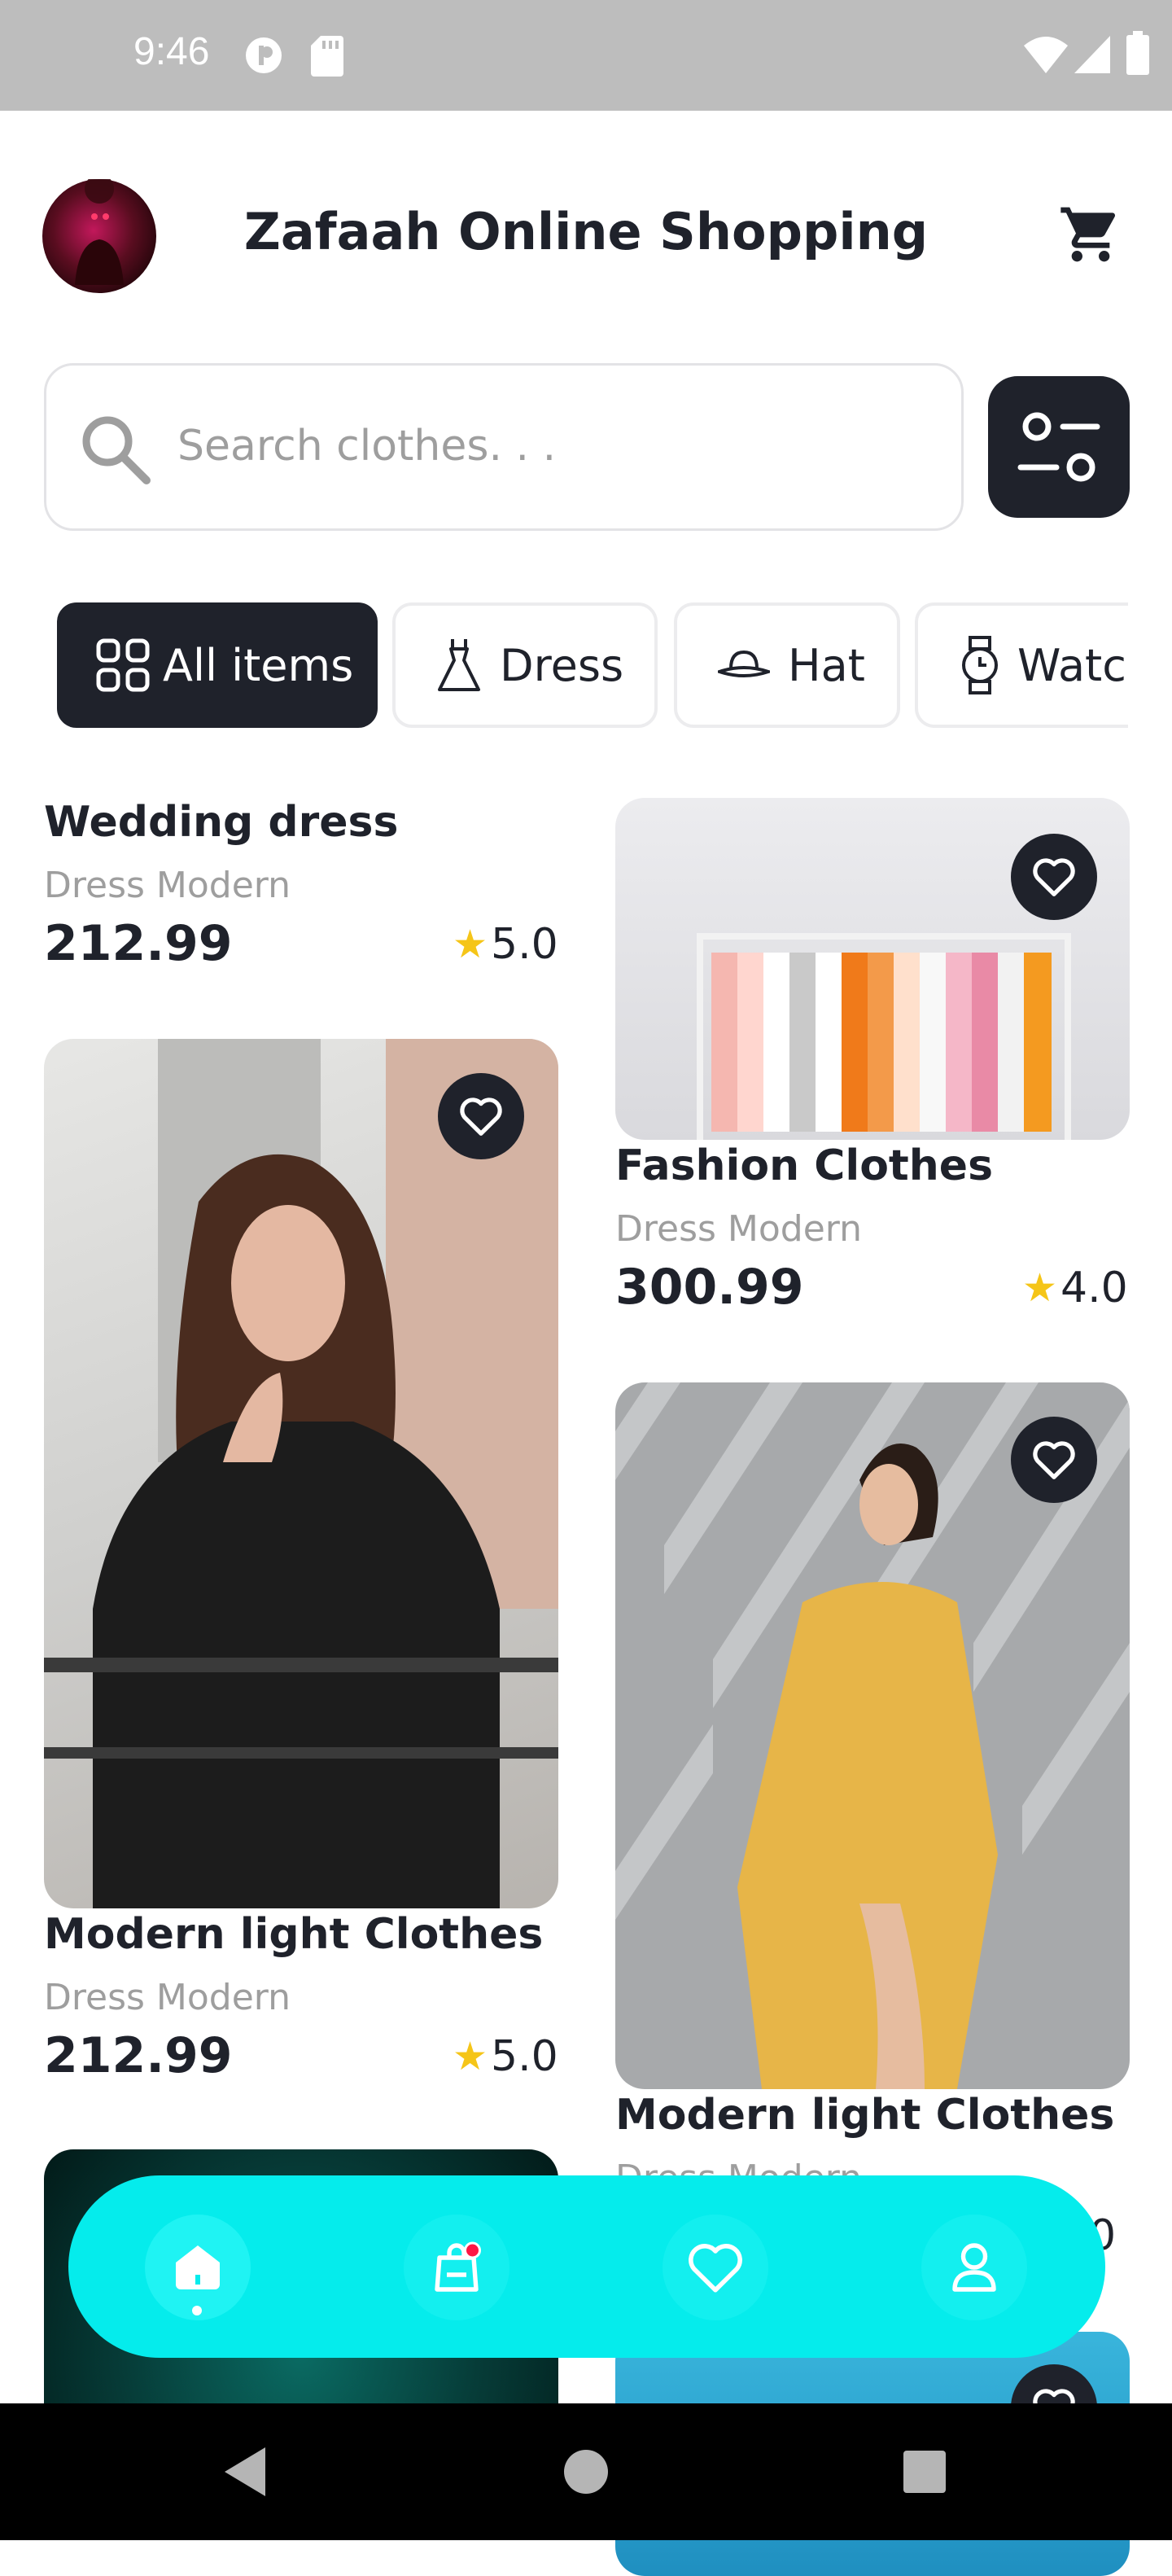 This screenshot has width=1172, height=2576. Describe the element at coordinates (197, 2310) in the screenshot. I see `active-indicator` at that location.